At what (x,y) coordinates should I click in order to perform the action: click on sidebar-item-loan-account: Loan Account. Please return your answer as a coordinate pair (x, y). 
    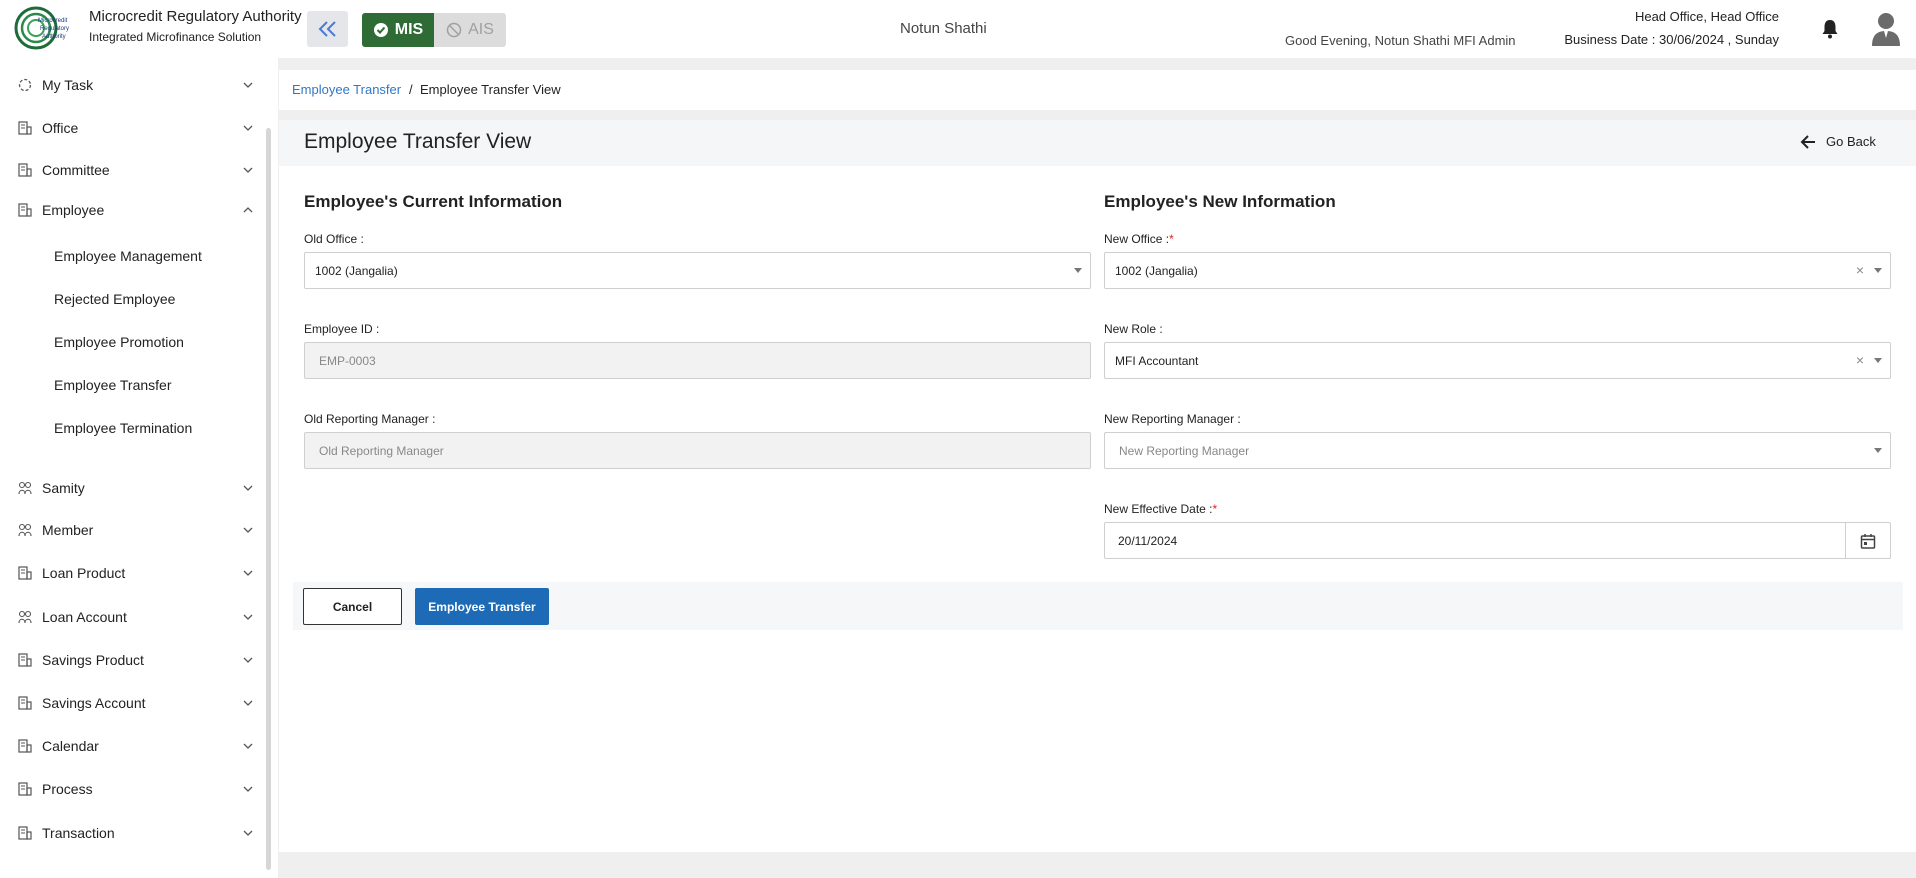
    Looking at the image, I should click on (131, 617).